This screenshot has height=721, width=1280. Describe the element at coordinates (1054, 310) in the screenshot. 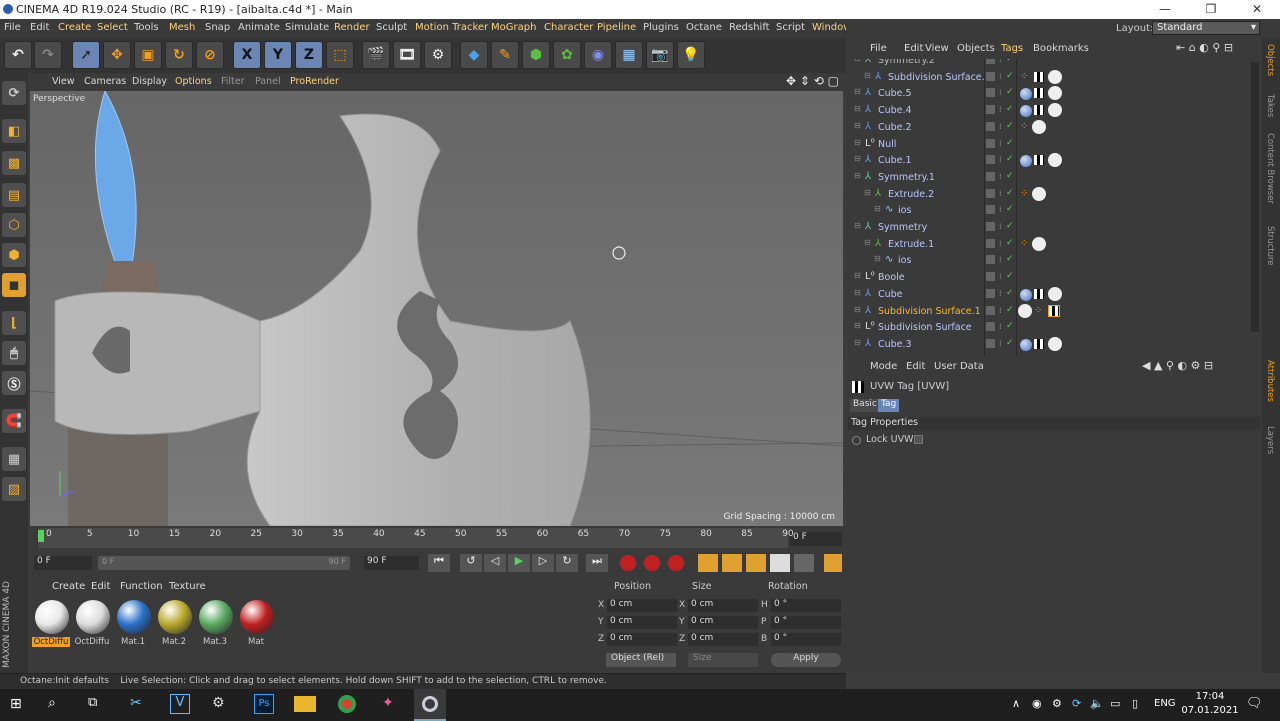

I see `uvw-tag-icon-selected` at that location.